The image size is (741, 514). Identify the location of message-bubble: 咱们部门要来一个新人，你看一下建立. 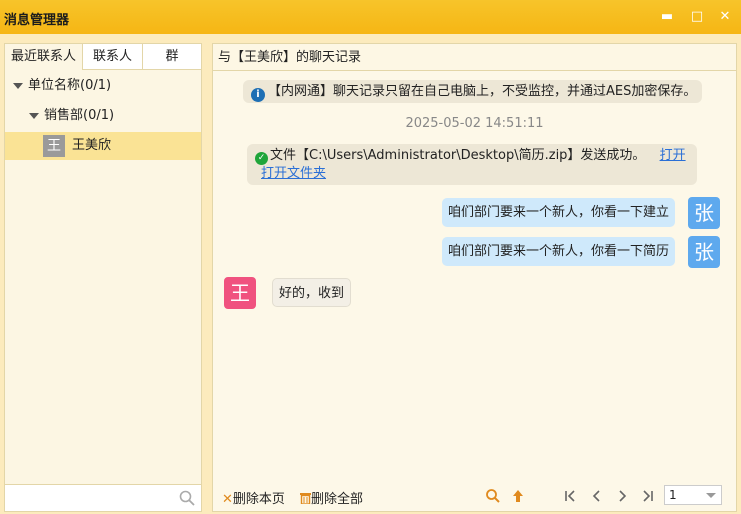
(559, 212).